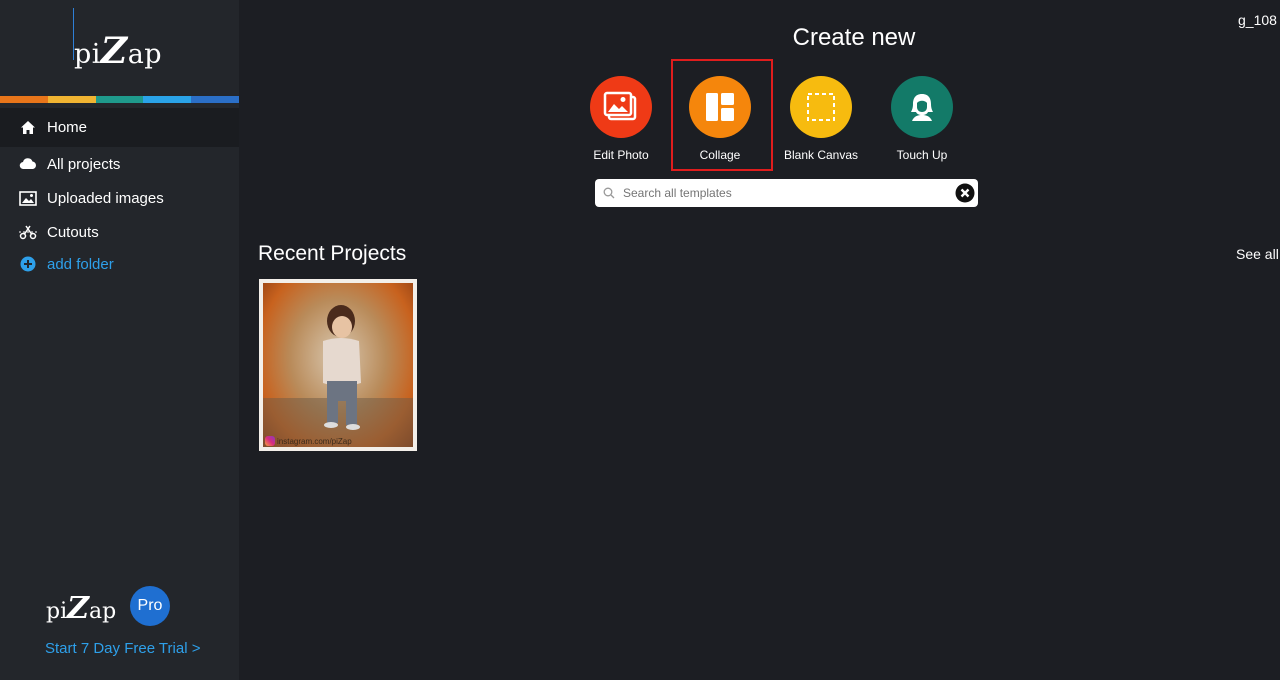 Image resolution: width=1280 pixels, height=680 pixels. I want to click on sidebar-item-uploaded-images: Uploaded images, so click(119, 198).